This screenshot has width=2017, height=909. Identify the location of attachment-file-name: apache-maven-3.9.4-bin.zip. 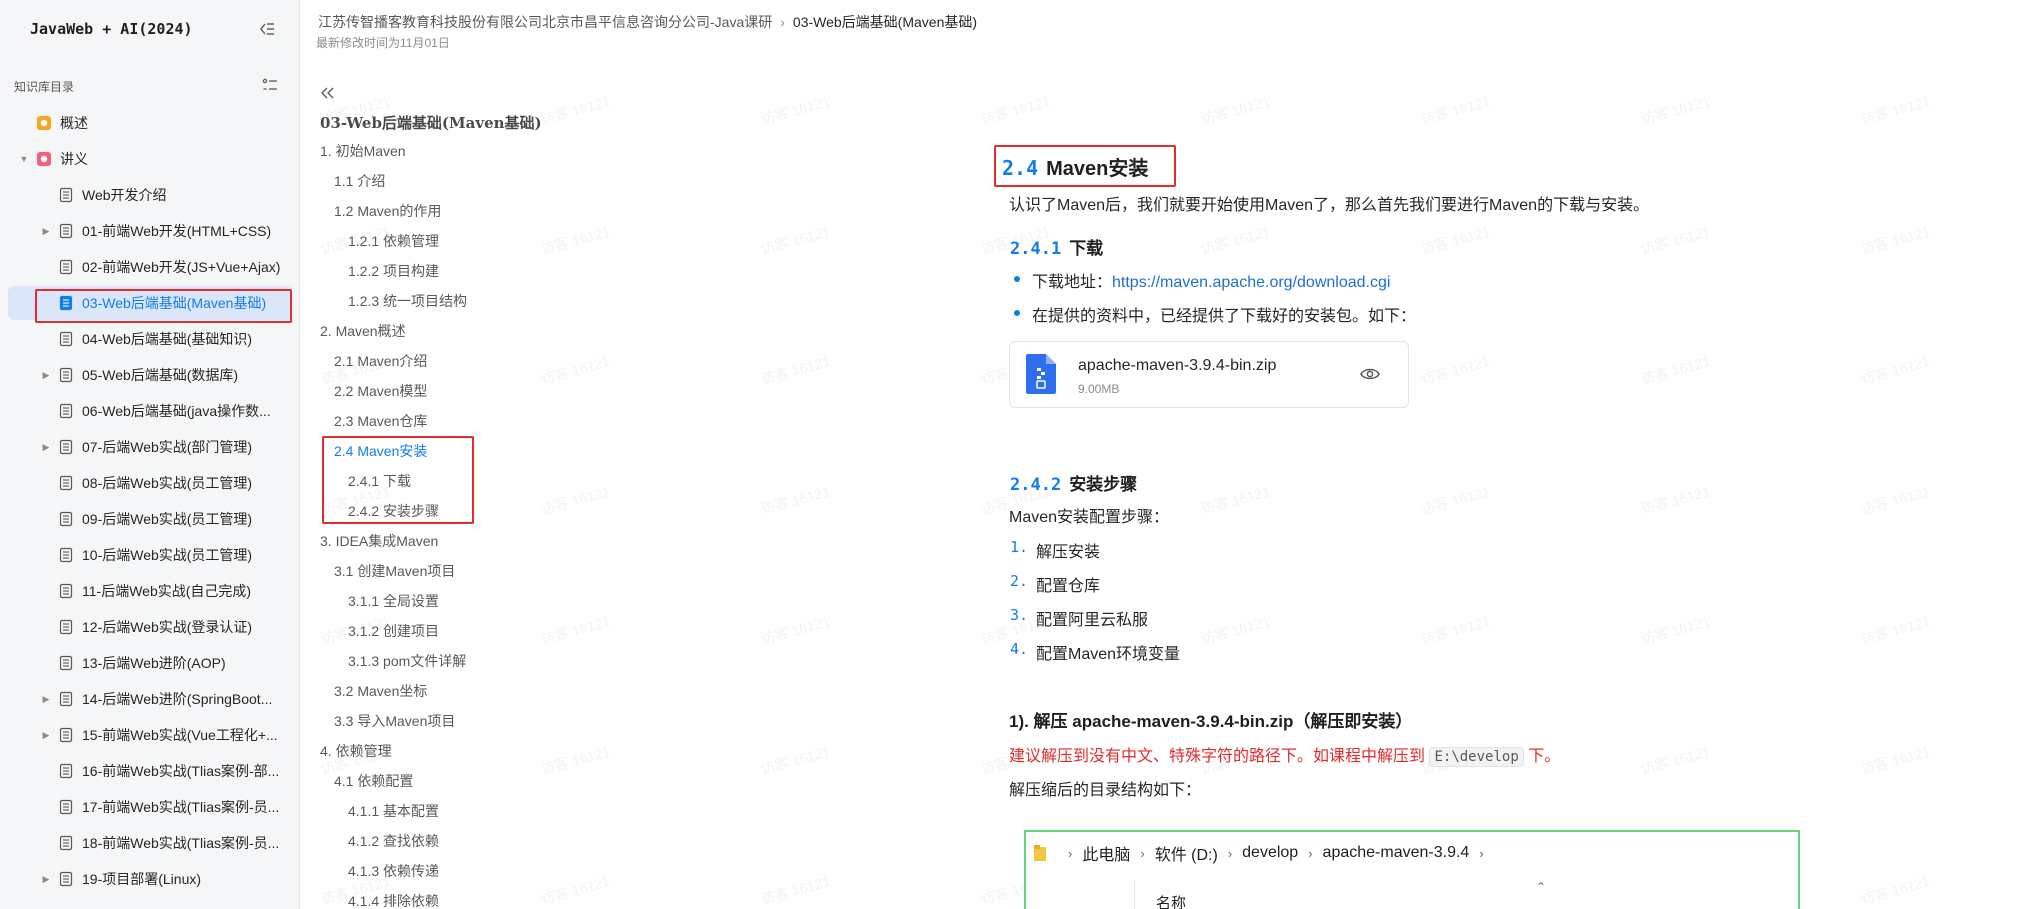
(1177, 366).